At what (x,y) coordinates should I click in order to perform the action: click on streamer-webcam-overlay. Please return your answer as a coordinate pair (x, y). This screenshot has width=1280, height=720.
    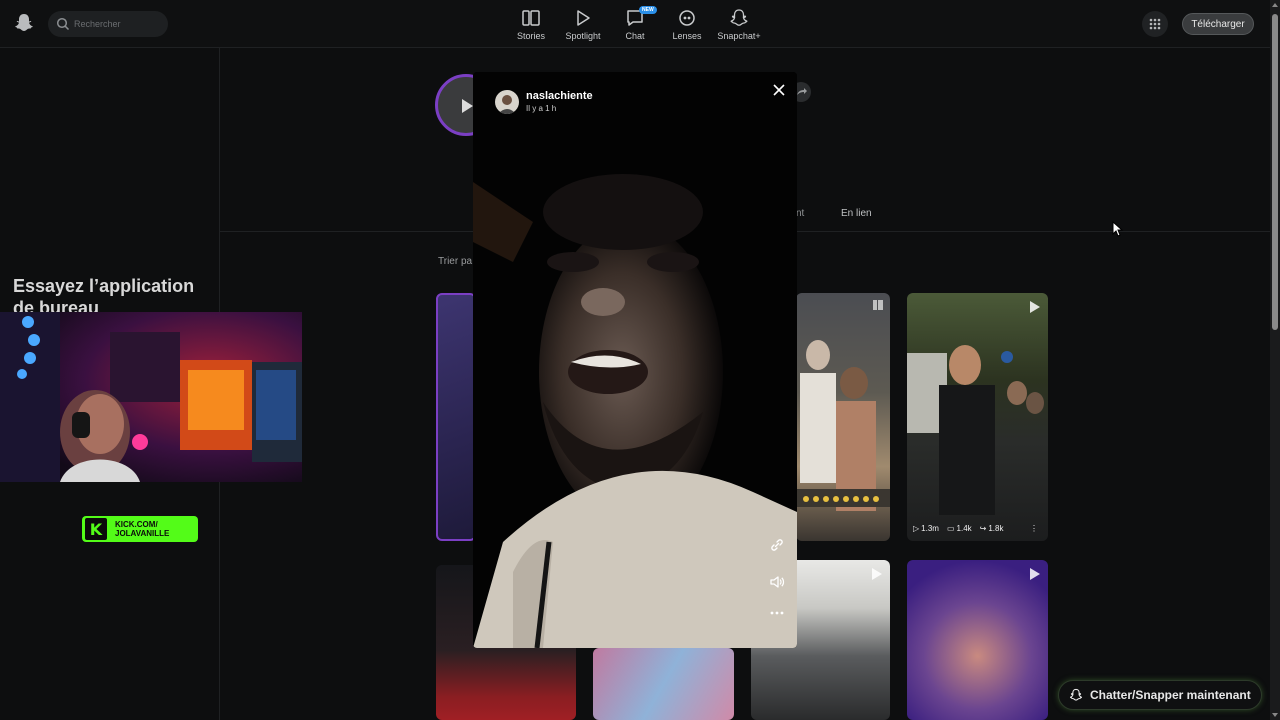
    Looking at the image, I should click on (151, 397).